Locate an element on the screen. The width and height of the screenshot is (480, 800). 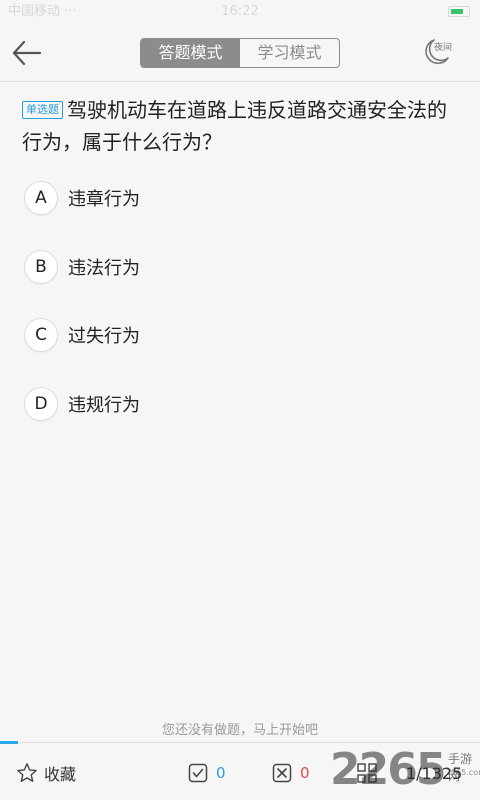
header: 答题模式 学习模式 夜间 is located at coordinates (240, 53).